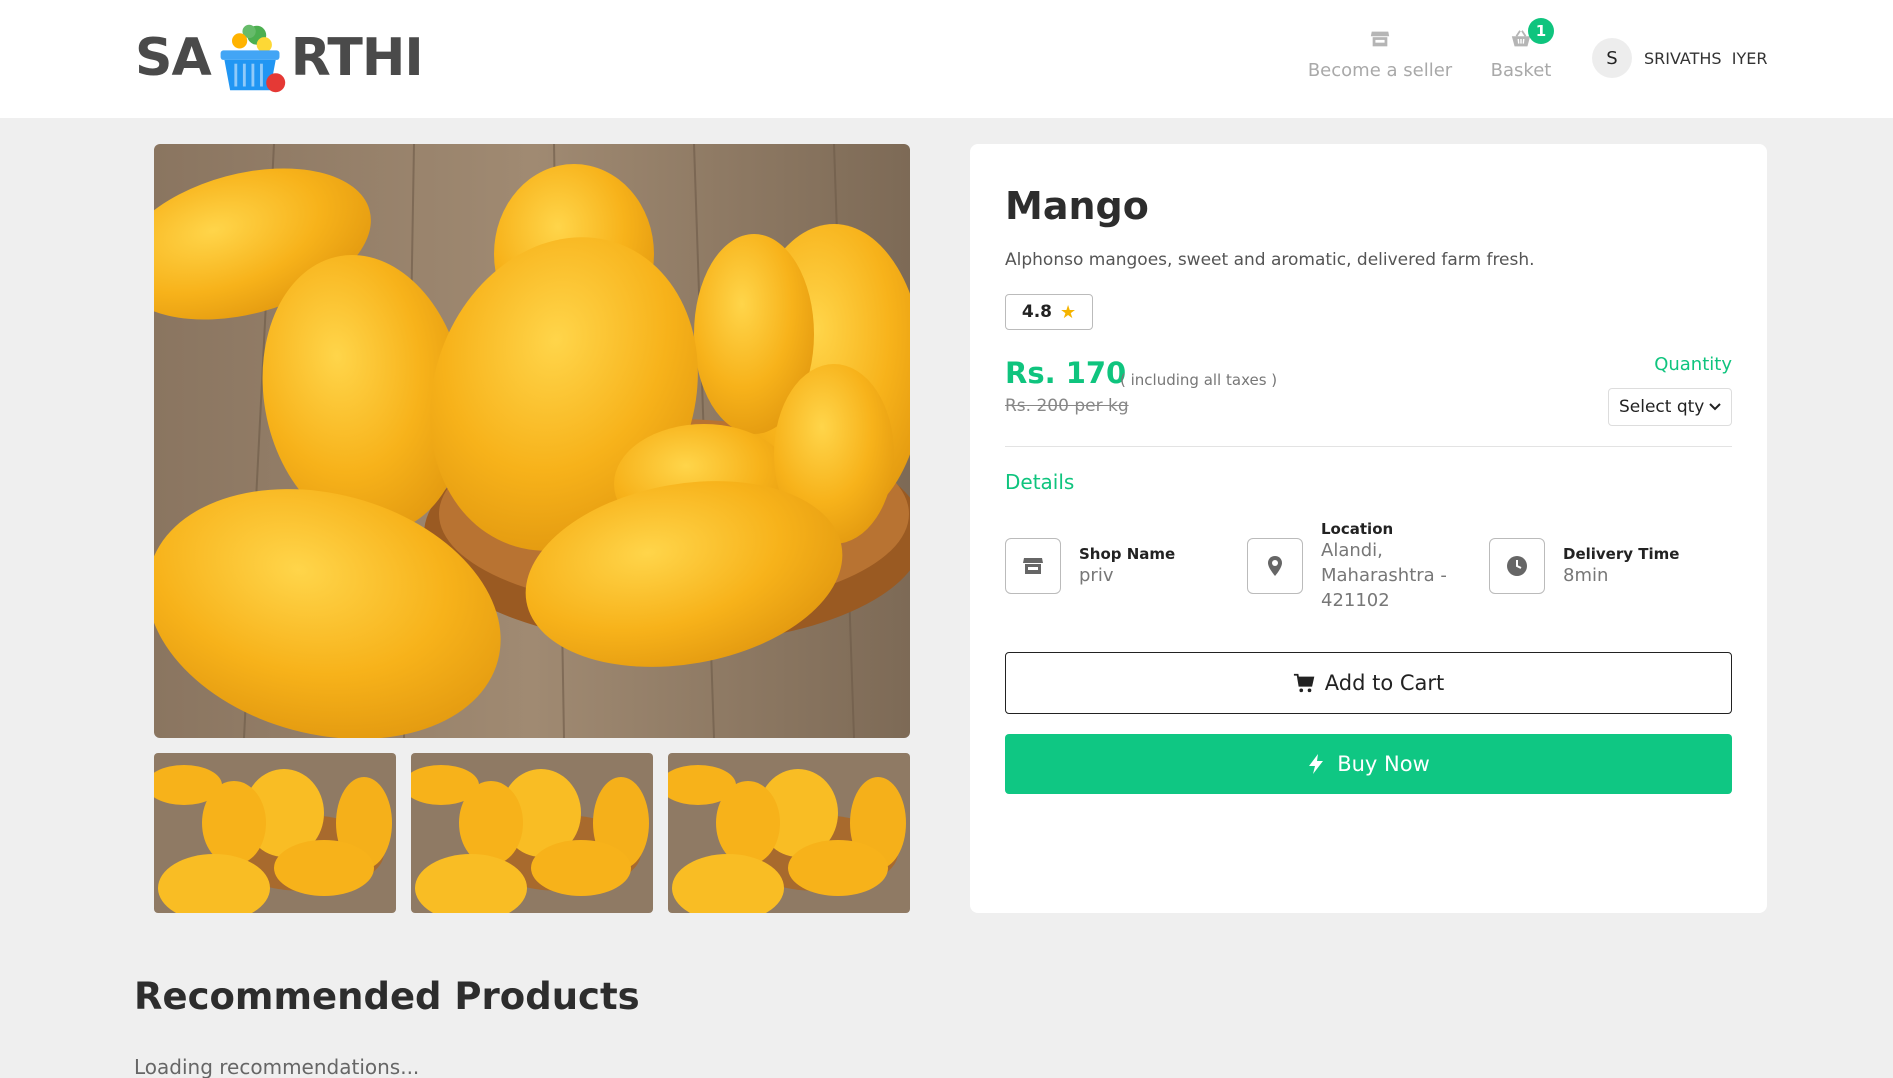  What do you see at coordinates (1621, 553) in the screenshot?
I see `delivery-time-label: Delivery Time` at bounding box center [1621, 553].